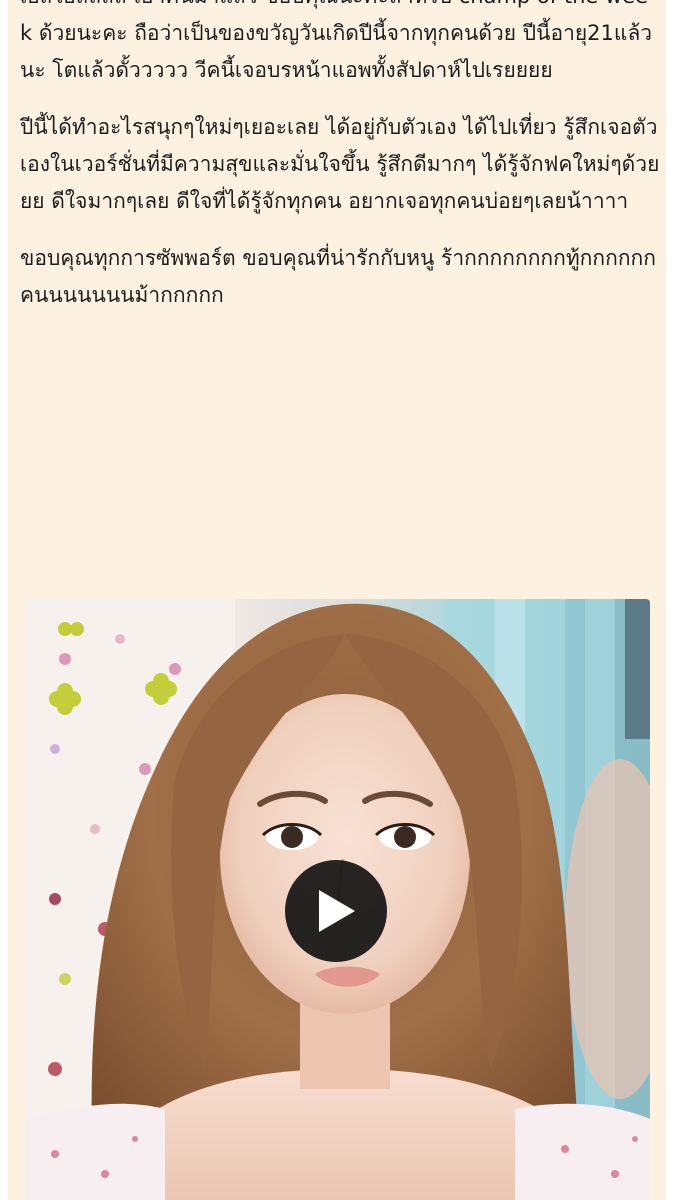 The height and width of the screenshot is (1200, 674). I want to click on play-icon, so click(337, 911).